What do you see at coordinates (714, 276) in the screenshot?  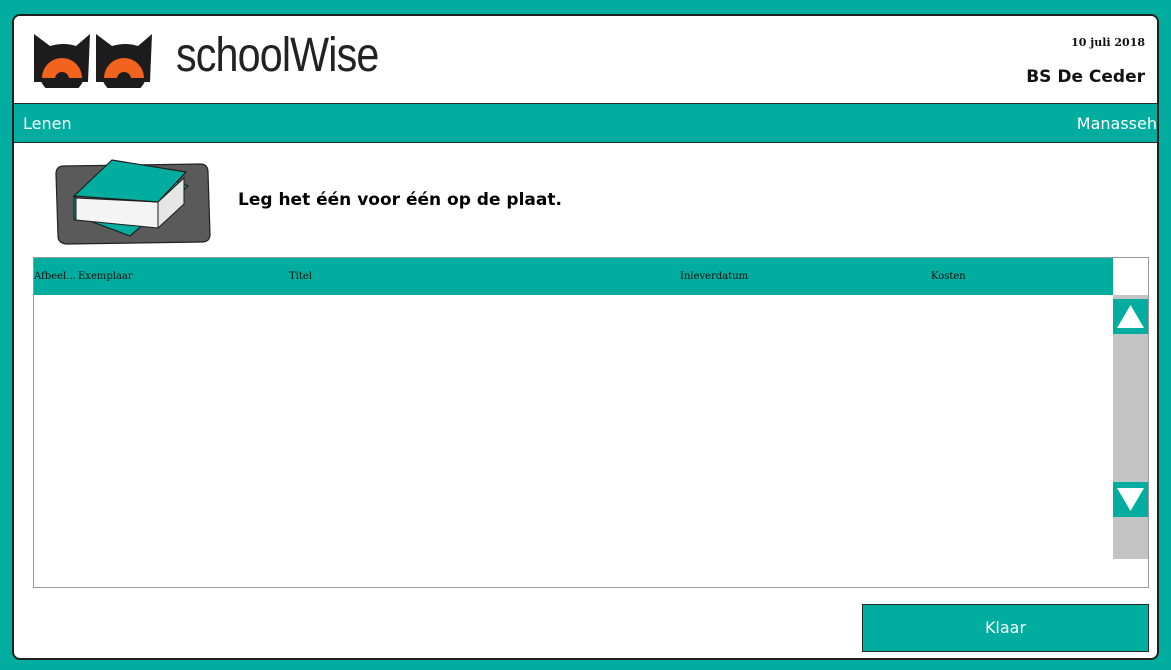 I see `column-header-inleverdatum: Inleverdatum` at bounding box center [714, 276].